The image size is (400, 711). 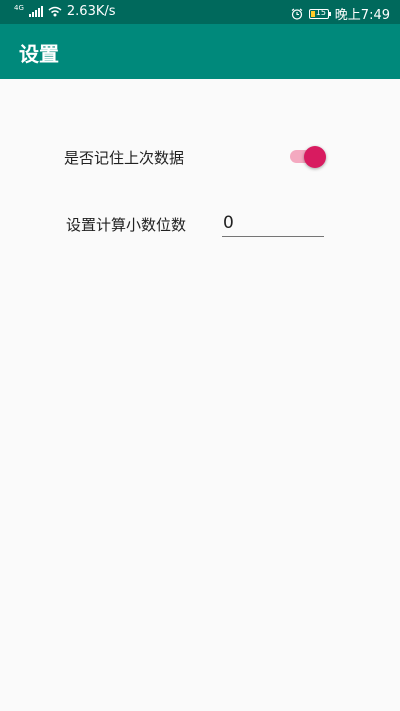 What do you see at coordinates (297, 14) in the screenshot?
I see `alarm-icon` at bounding box center [297, 14].